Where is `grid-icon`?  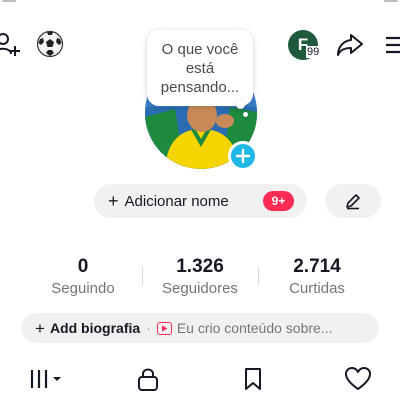
grid-icon is located at coordinates (45, 379).